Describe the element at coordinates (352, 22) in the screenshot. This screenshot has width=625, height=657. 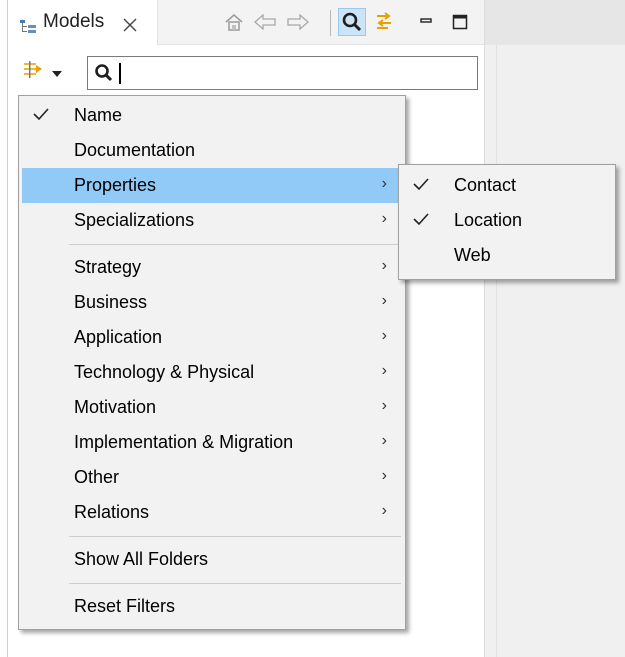
I see `search-icon` at that location.